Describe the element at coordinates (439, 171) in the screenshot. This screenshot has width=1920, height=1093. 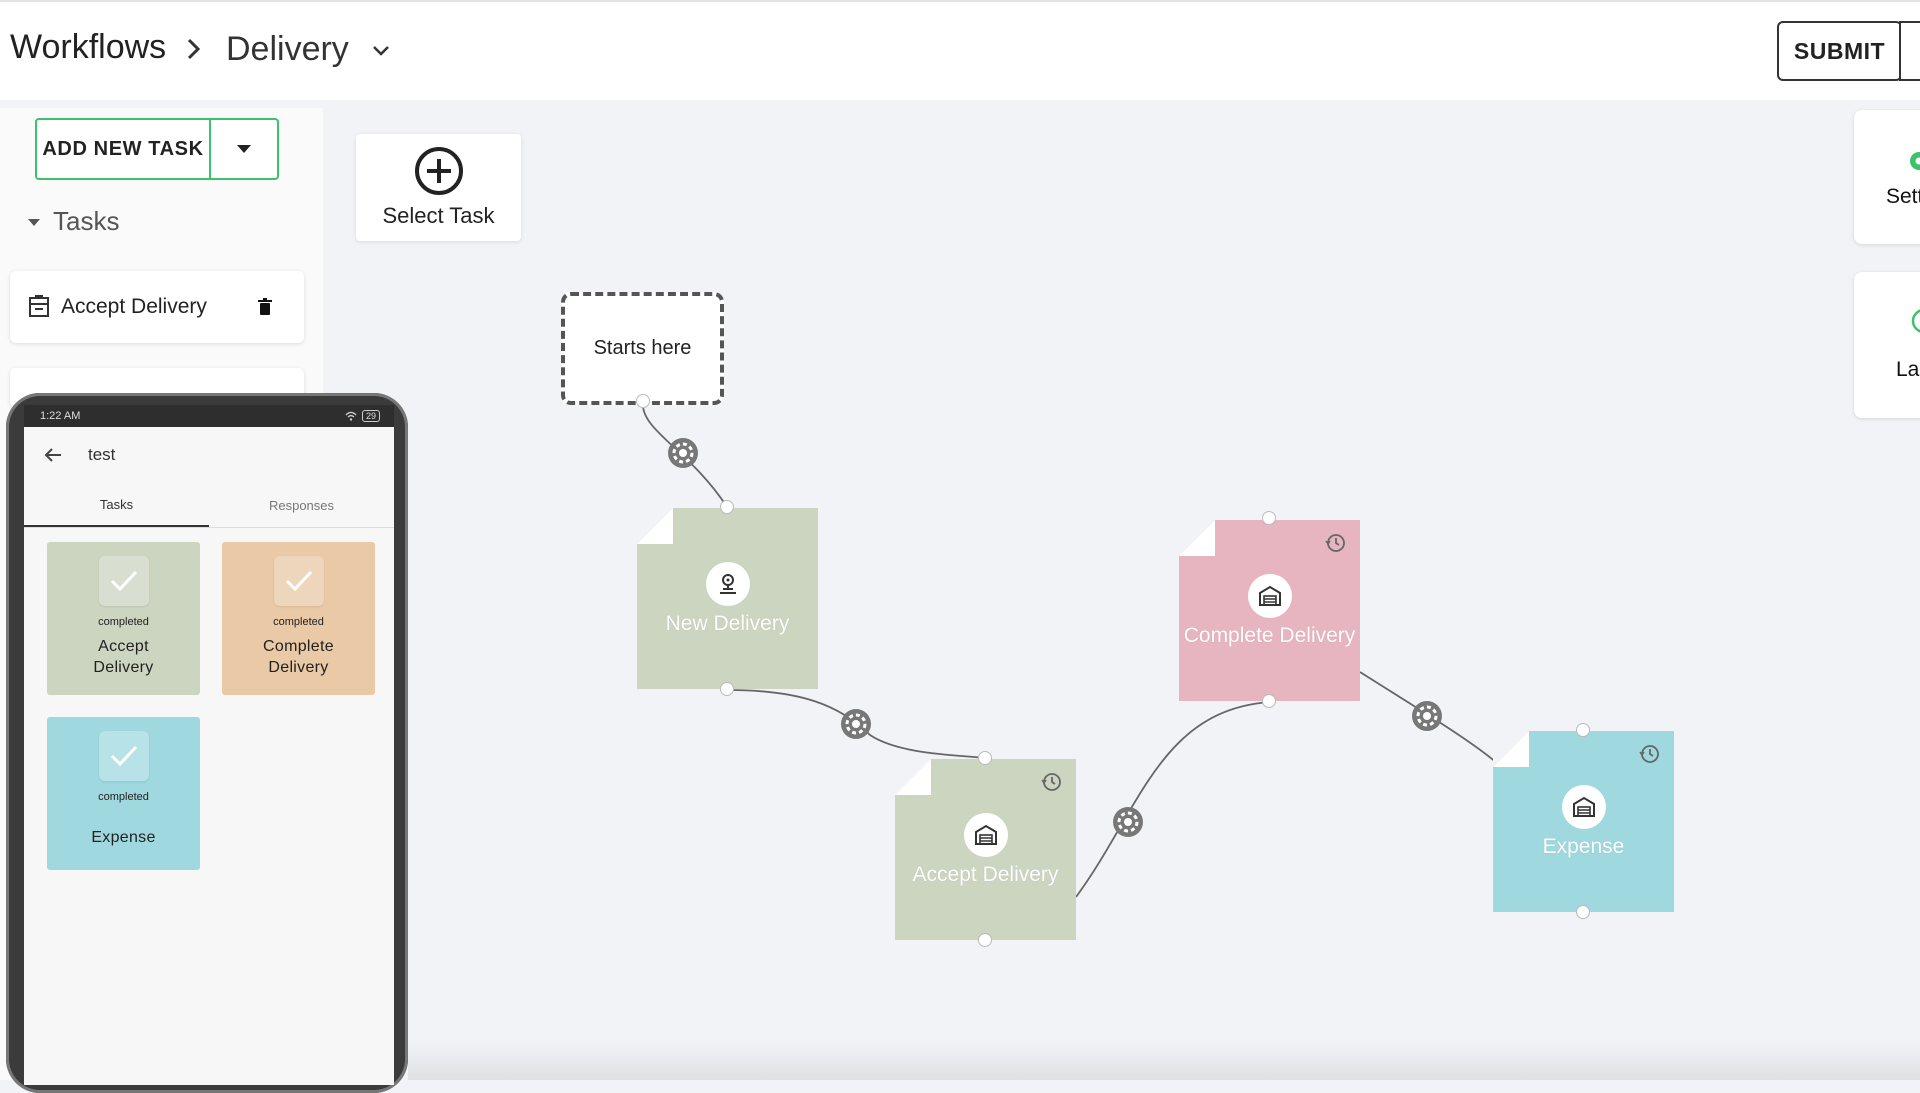
I see `plus-circle-icon` at that location.